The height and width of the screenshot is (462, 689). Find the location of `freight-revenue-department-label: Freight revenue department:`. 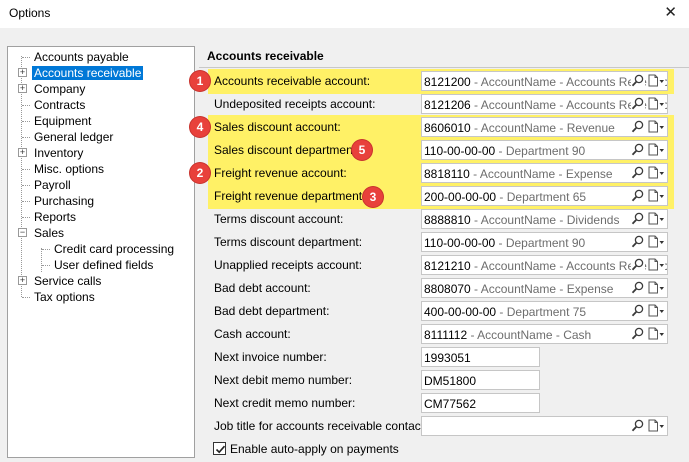

freight-revenue-department-label: Freight revenue department: is located at coordinates (290, 196).